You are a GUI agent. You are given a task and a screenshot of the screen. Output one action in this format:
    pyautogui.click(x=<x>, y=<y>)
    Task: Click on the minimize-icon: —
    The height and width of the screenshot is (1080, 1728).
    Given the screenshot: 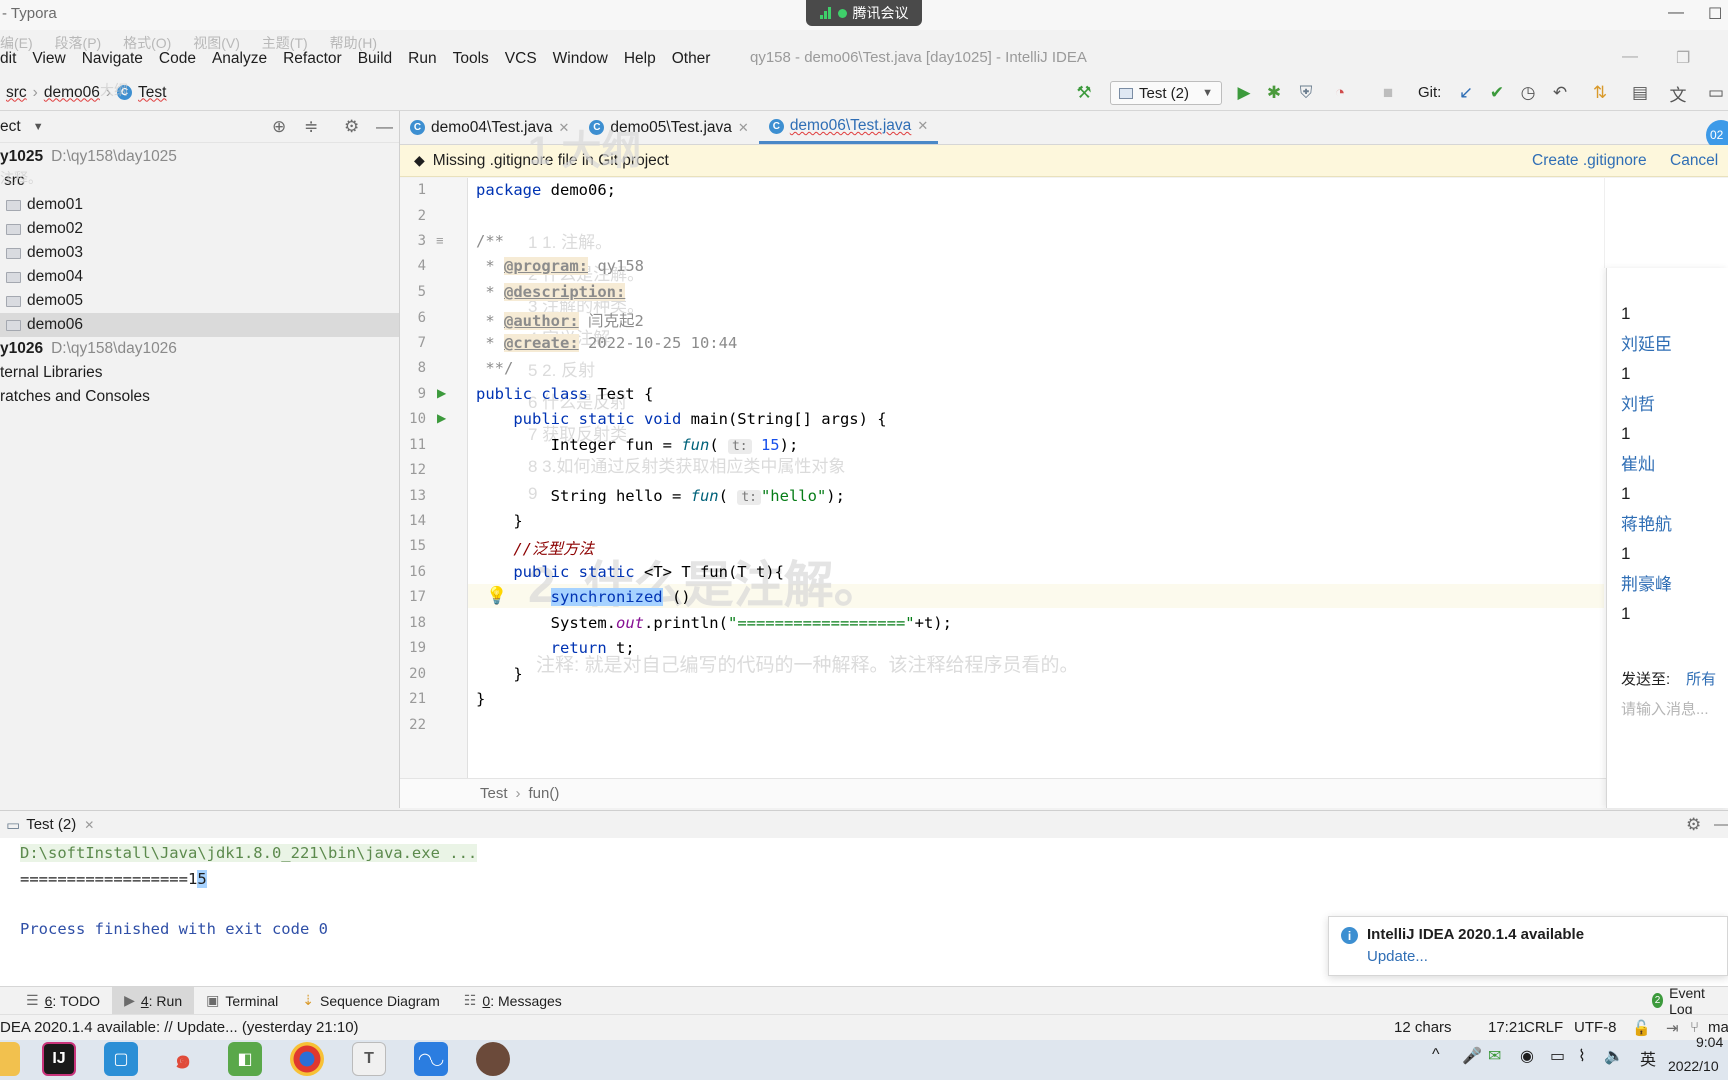 What is the action you would take?
    pyautogui.click(x=1676, y=13)
    